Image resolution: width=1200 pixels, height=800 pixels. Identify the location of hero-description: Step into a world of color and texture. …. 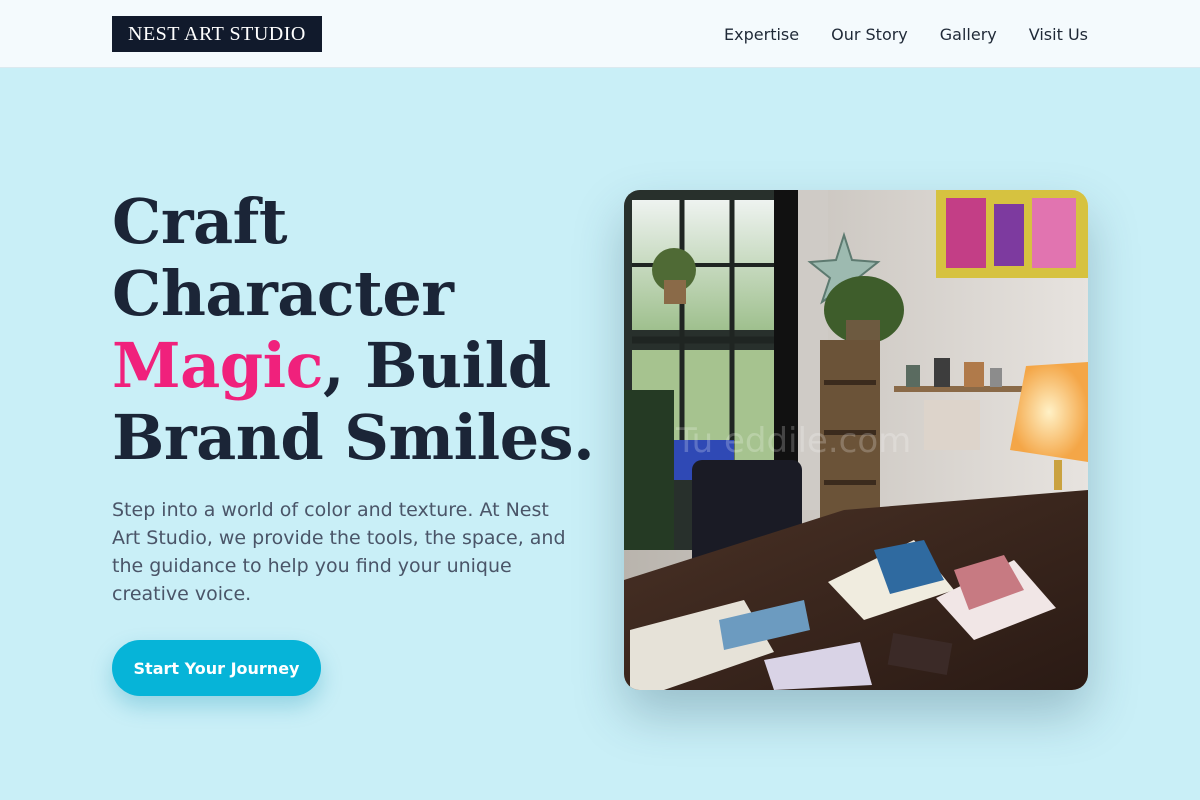
(339, 552).